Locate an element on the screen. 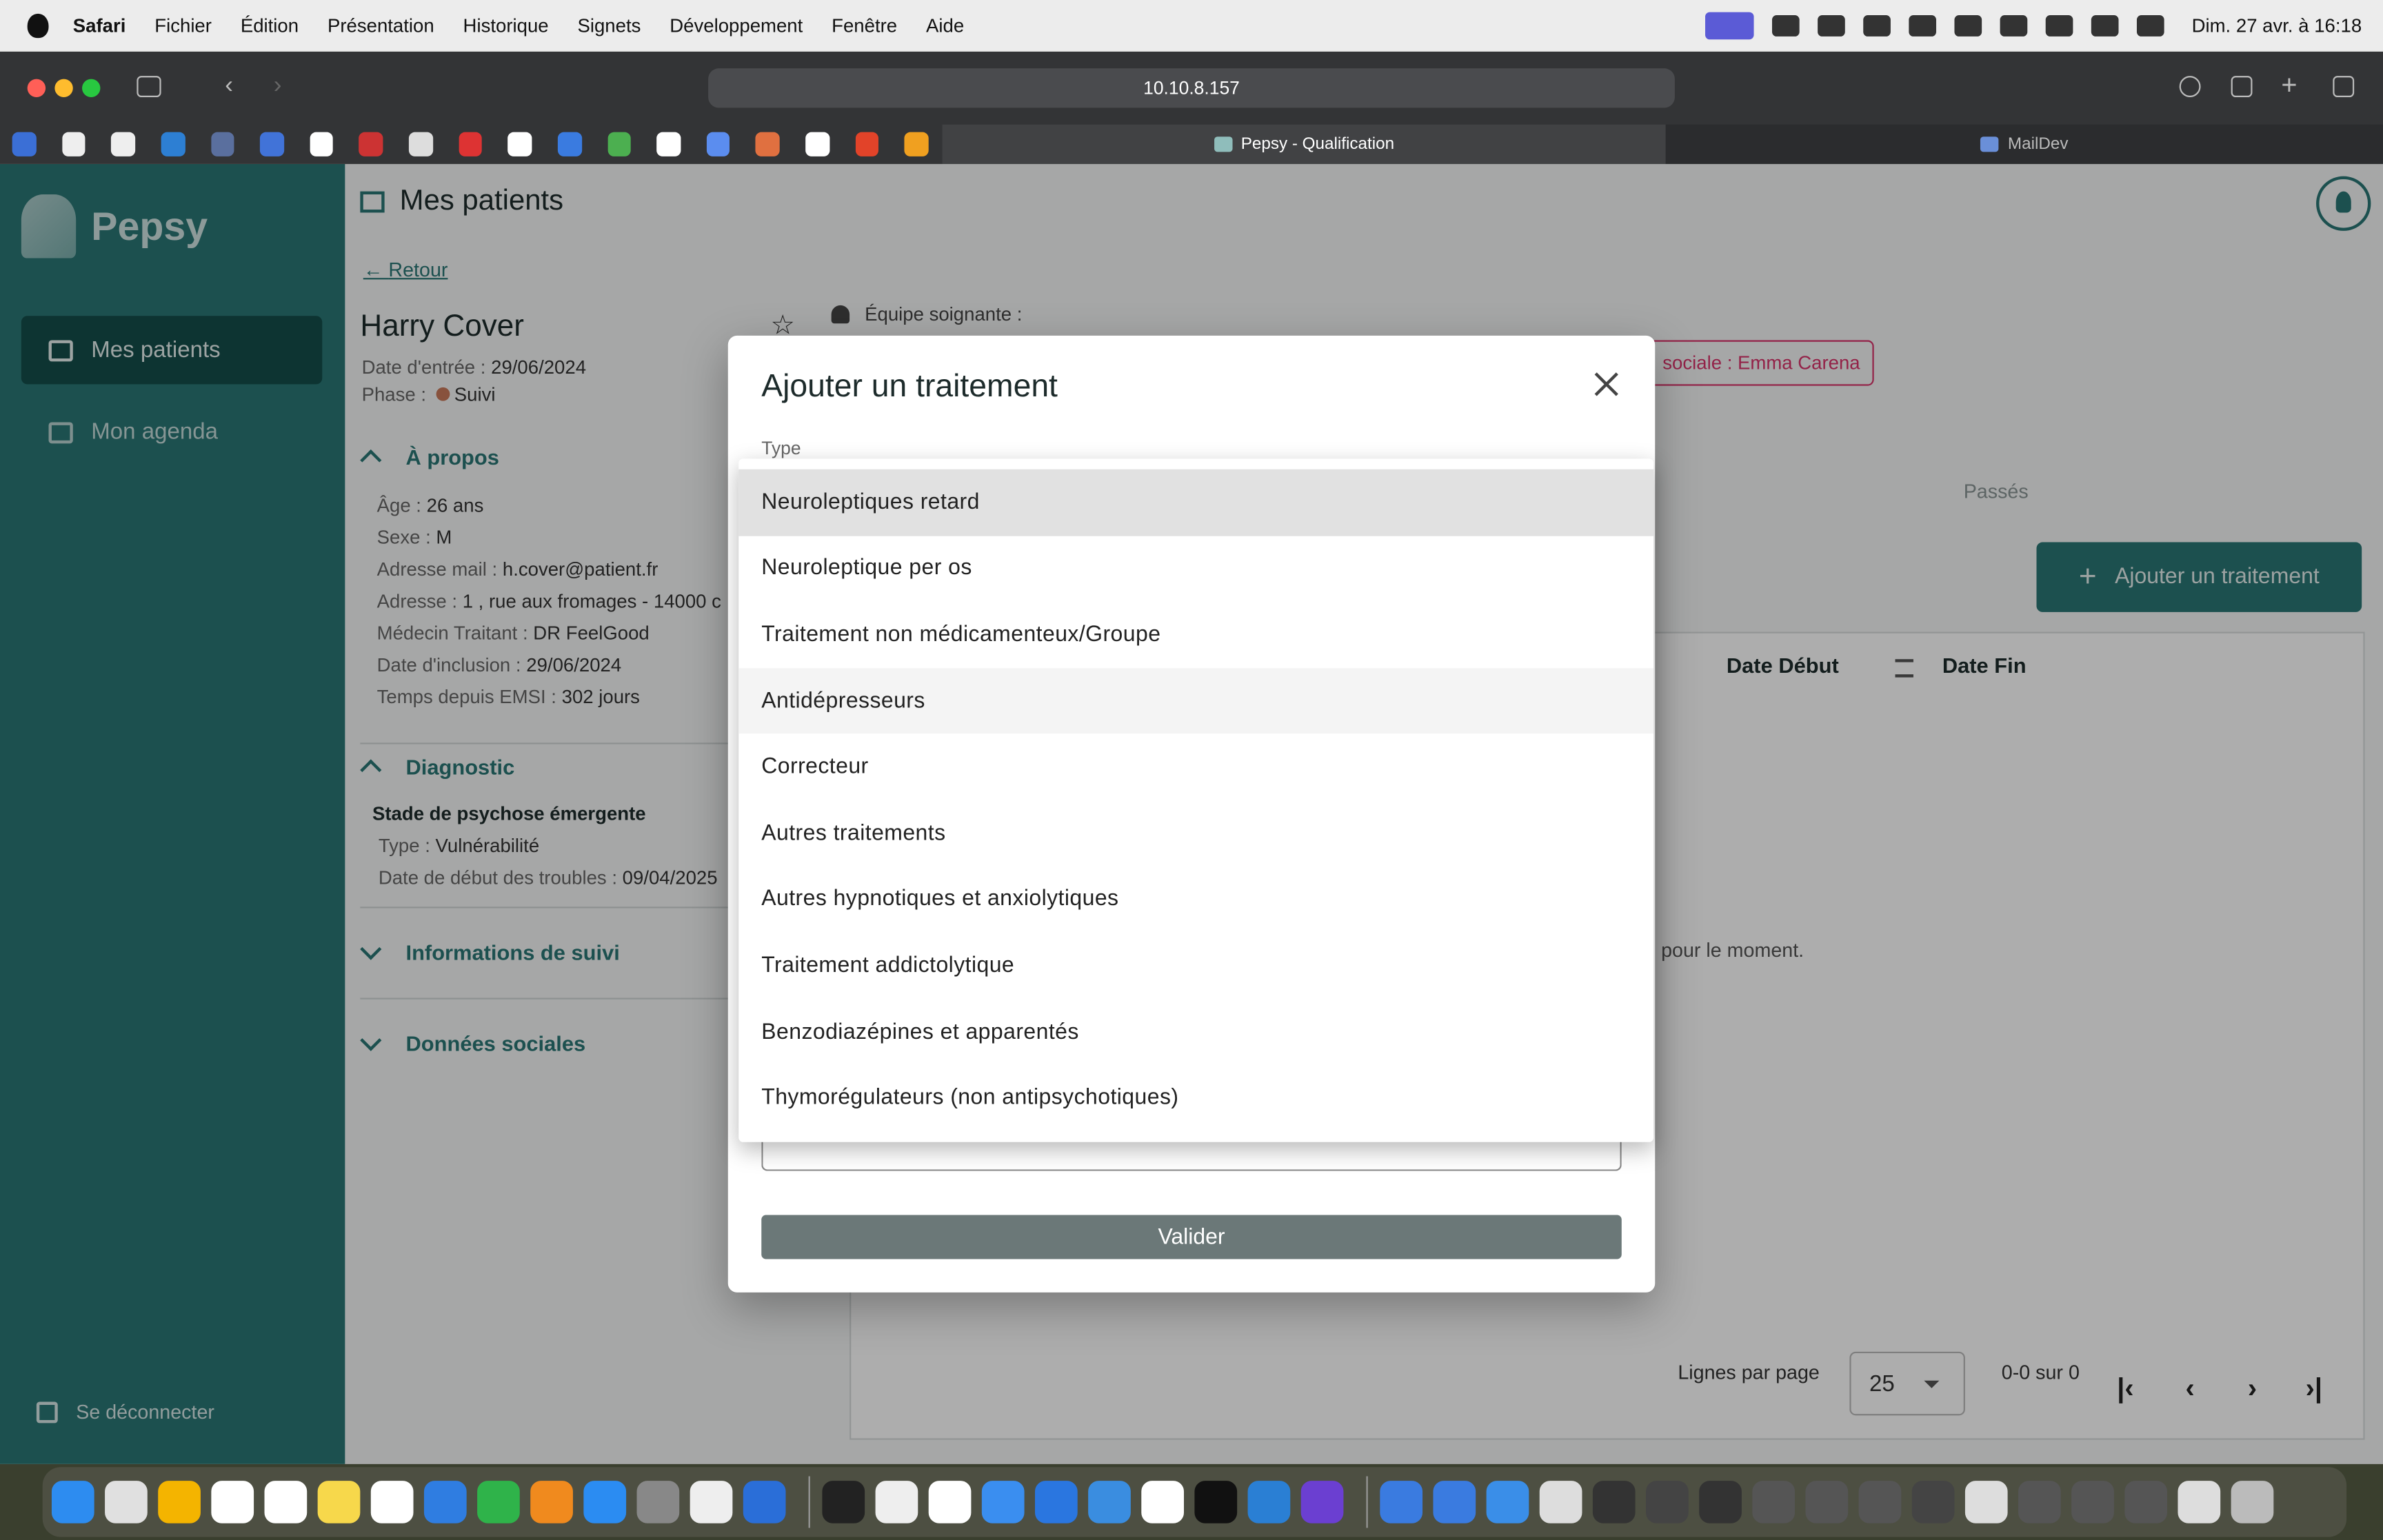  chat-favicon-icon is located at coordinates (619, 144).